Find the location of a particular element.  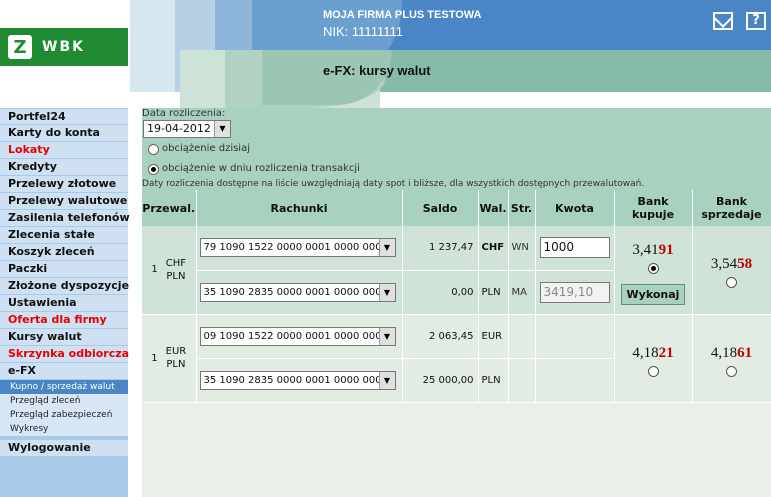

pair-currency-1: EUR is located at coordinates (176, 351).